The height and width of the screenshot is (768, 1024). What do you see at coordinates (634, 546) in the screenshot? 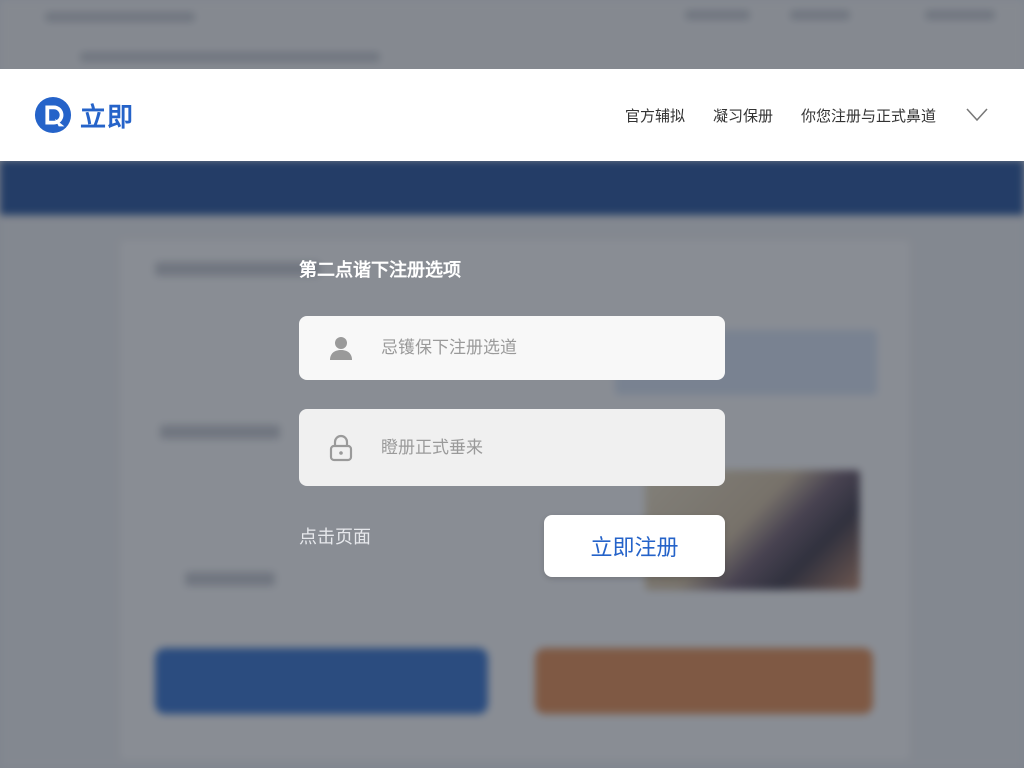
I see `register-button: 立即注册` at bounding box center [634, 546].